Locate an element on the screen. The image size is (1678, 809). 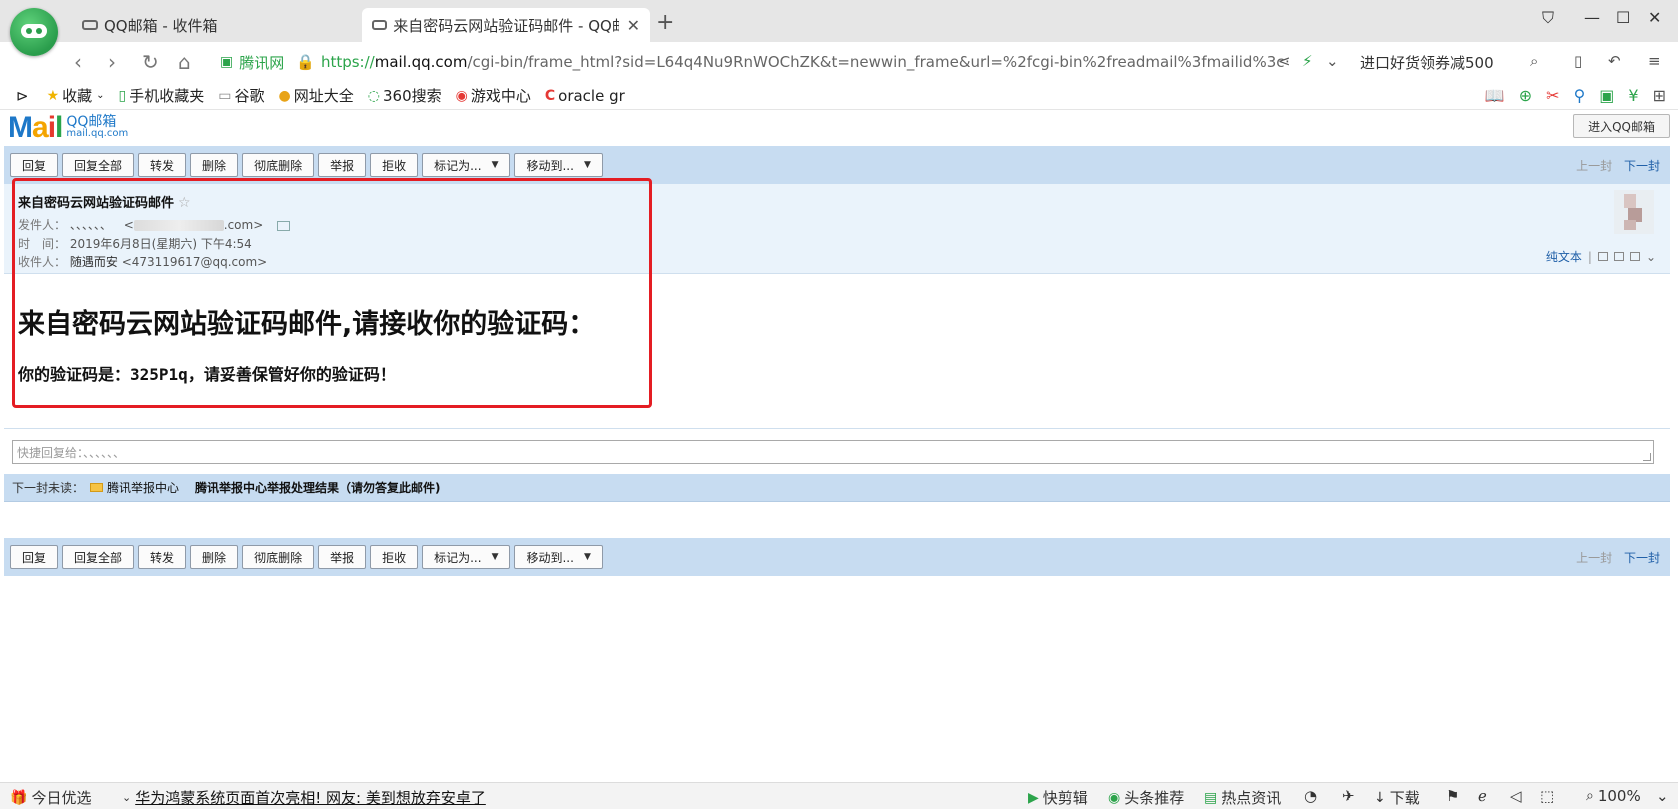
menu-icon: ≡ is located at coordinates (1654, 61).